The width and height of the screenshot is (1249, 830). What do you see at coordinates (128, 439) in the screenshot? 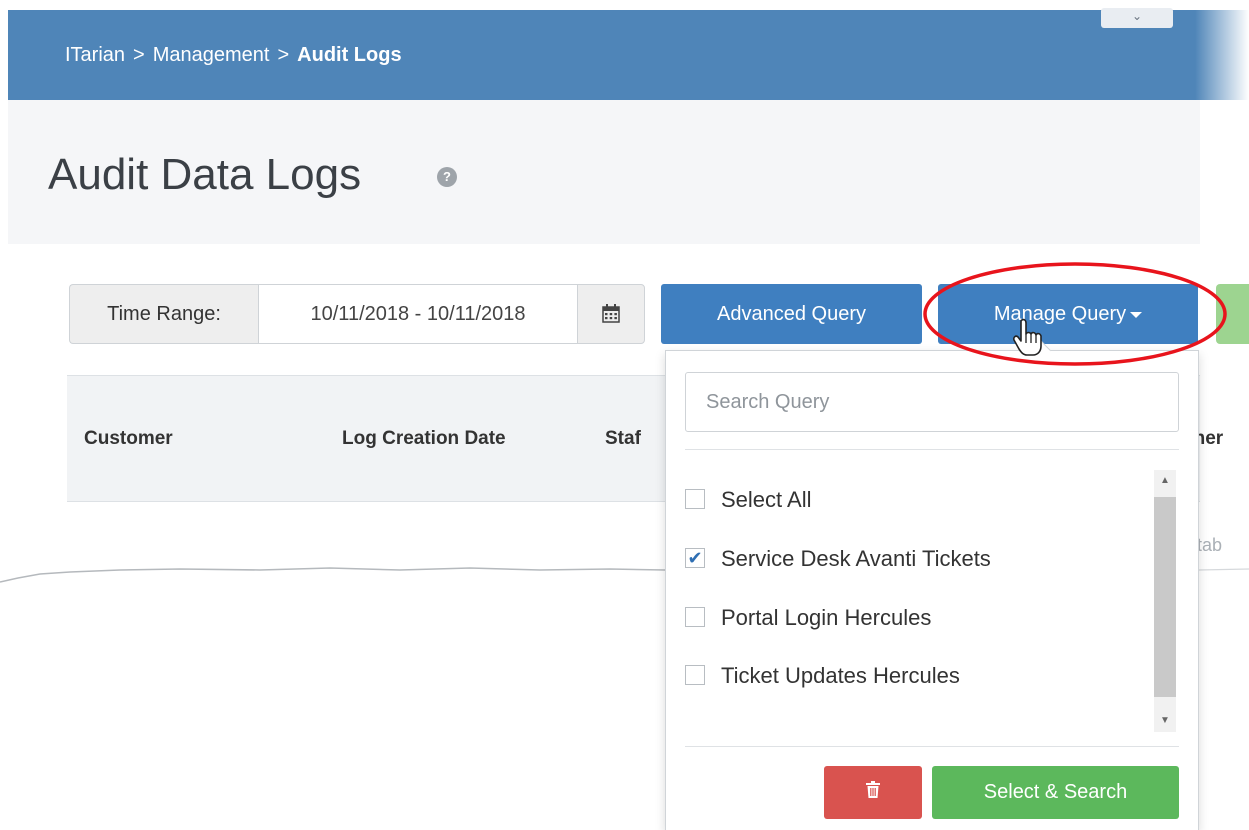
I see `column-customer: Customer` at bounding box center [128, 439].